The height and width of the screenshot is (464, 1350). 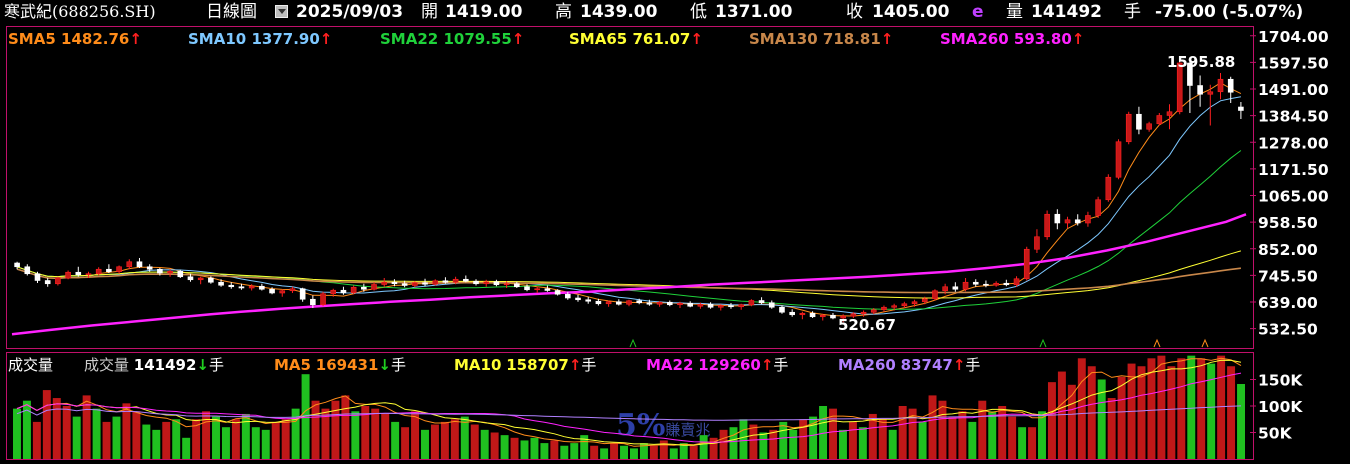 I want to click on price-axis-label: 1384.50, so click(x=1293, y=117).